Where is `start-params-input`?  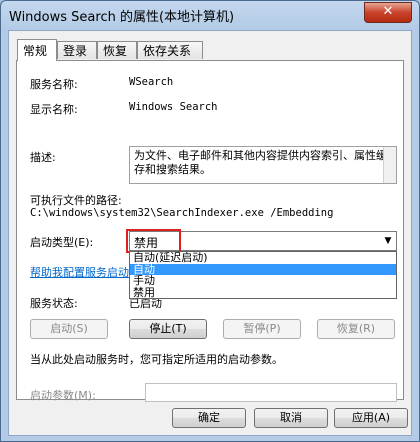 start-params-input is located at coordinates (271, 392).